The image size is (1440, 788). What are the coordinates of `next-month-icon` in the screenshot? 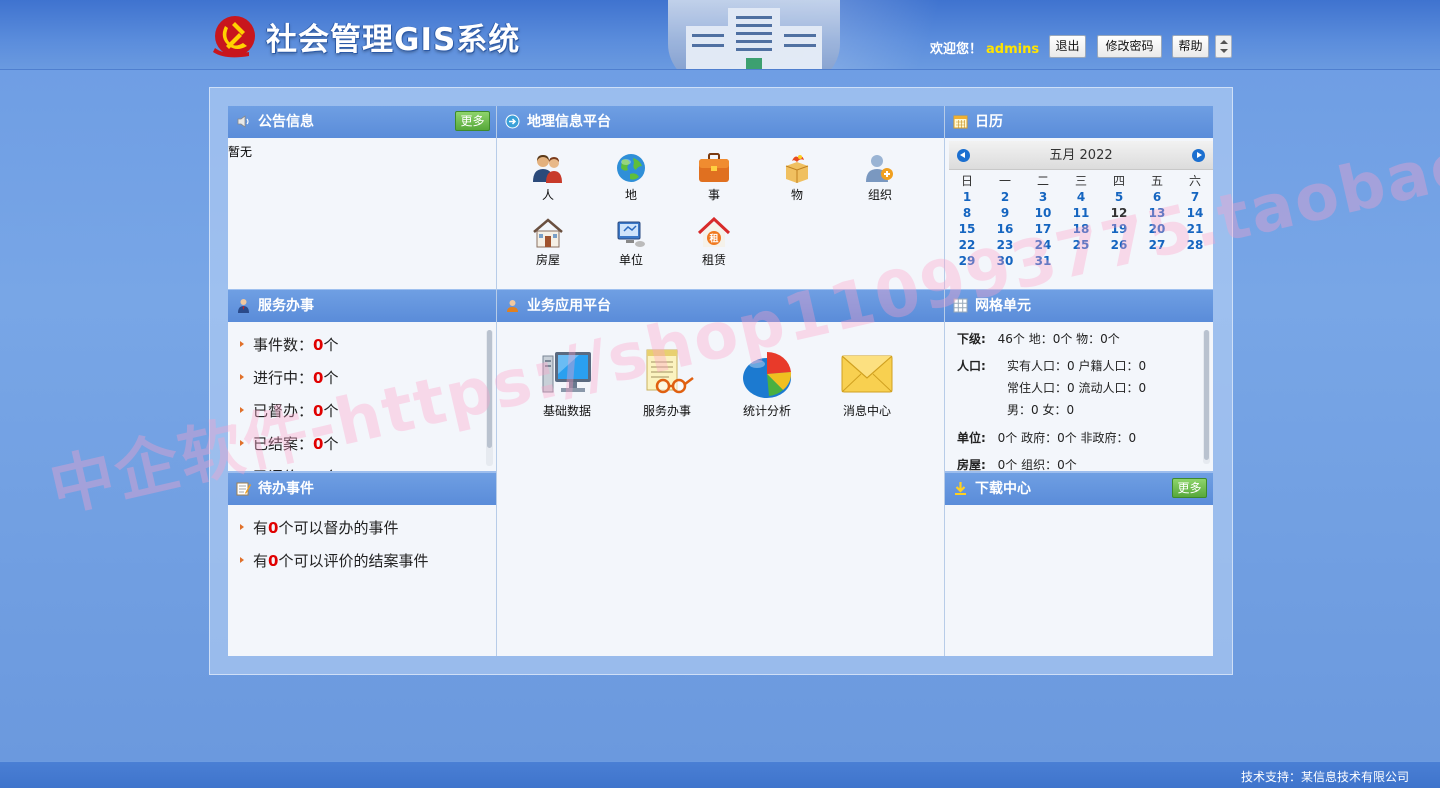 It's located at (1198, 155).